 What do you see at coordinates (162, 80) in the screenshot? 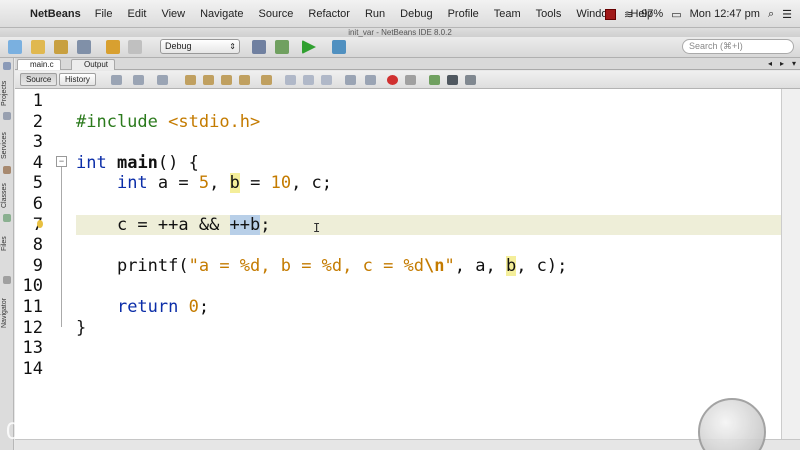
I see `forward-icon` at bounding box center [162, 80].